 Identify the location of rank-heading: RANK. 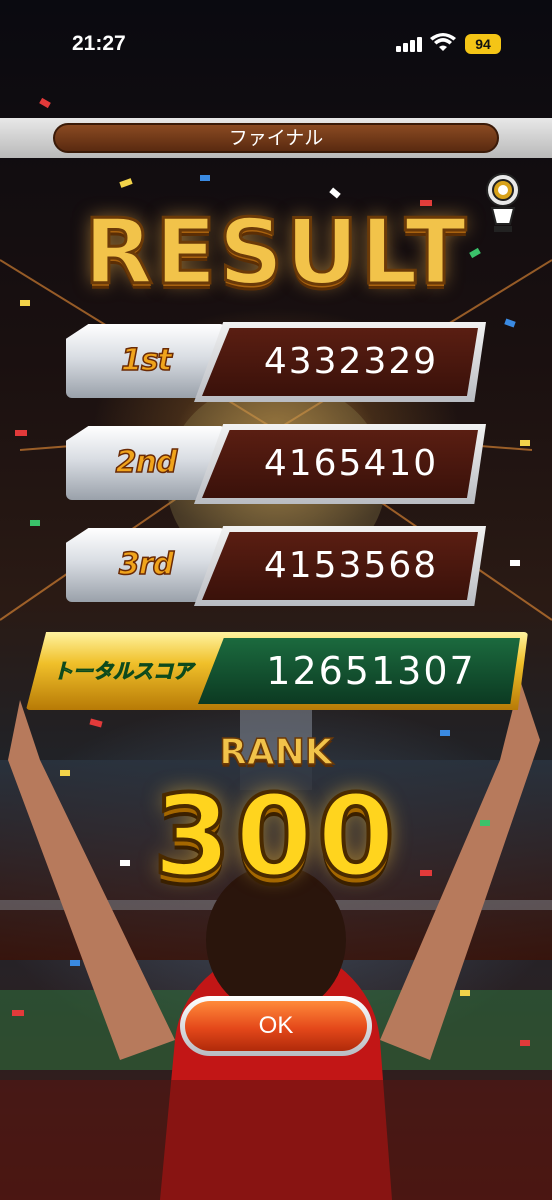
(275, 752).